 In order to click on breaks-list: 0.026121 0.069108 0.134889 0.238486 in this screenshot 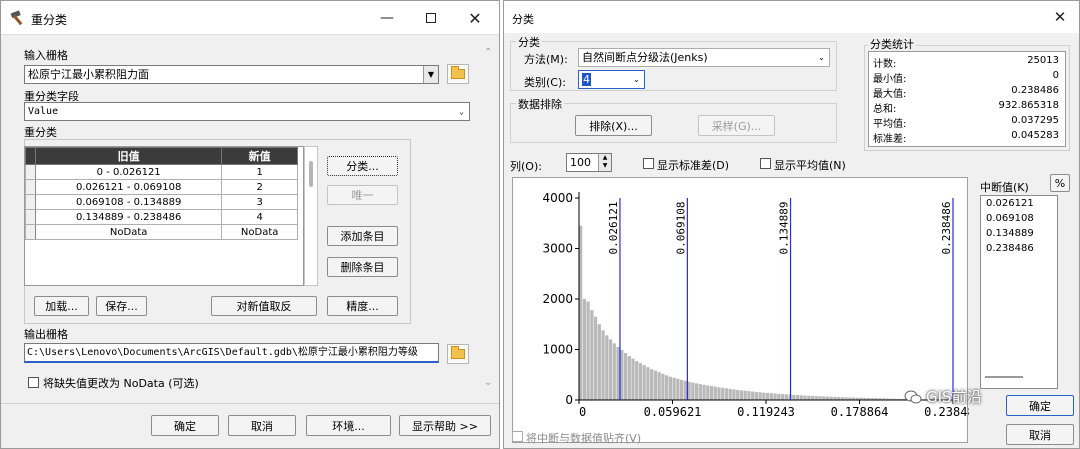, I will do `click(1019, 292)`.